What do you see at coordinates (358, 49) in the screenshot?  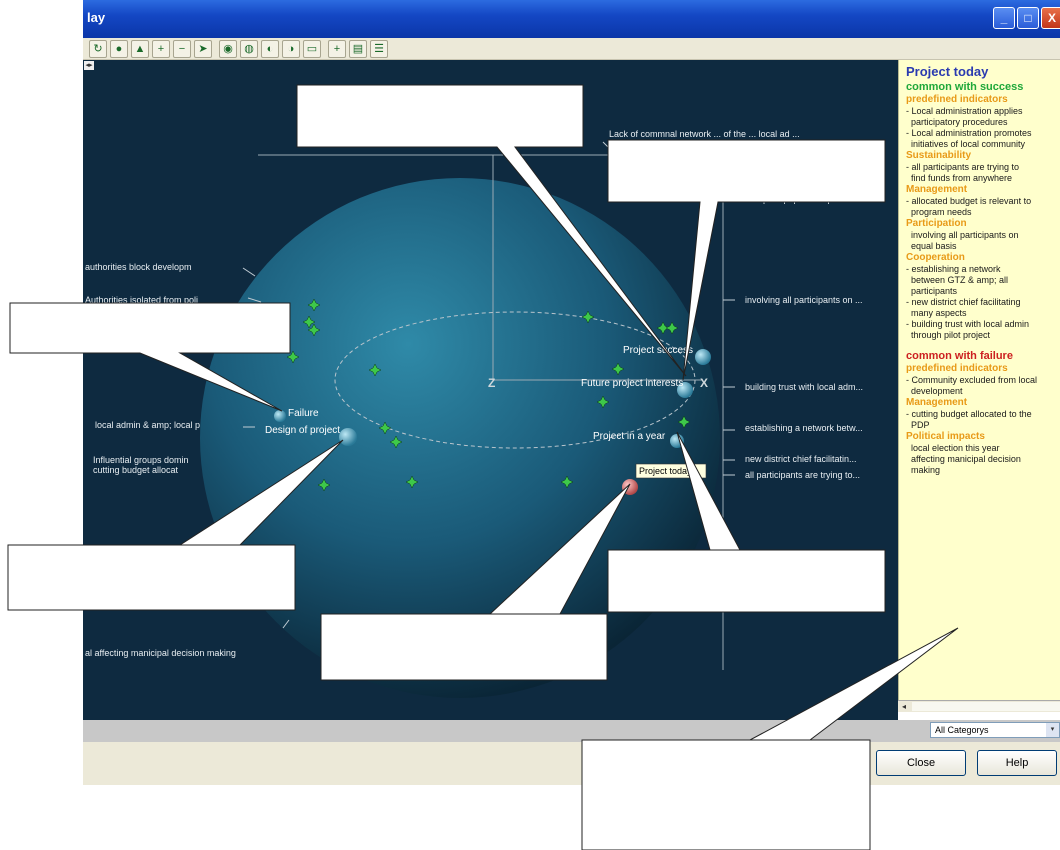 I see `document-icon: ▤` at bounding box center [358, 49].